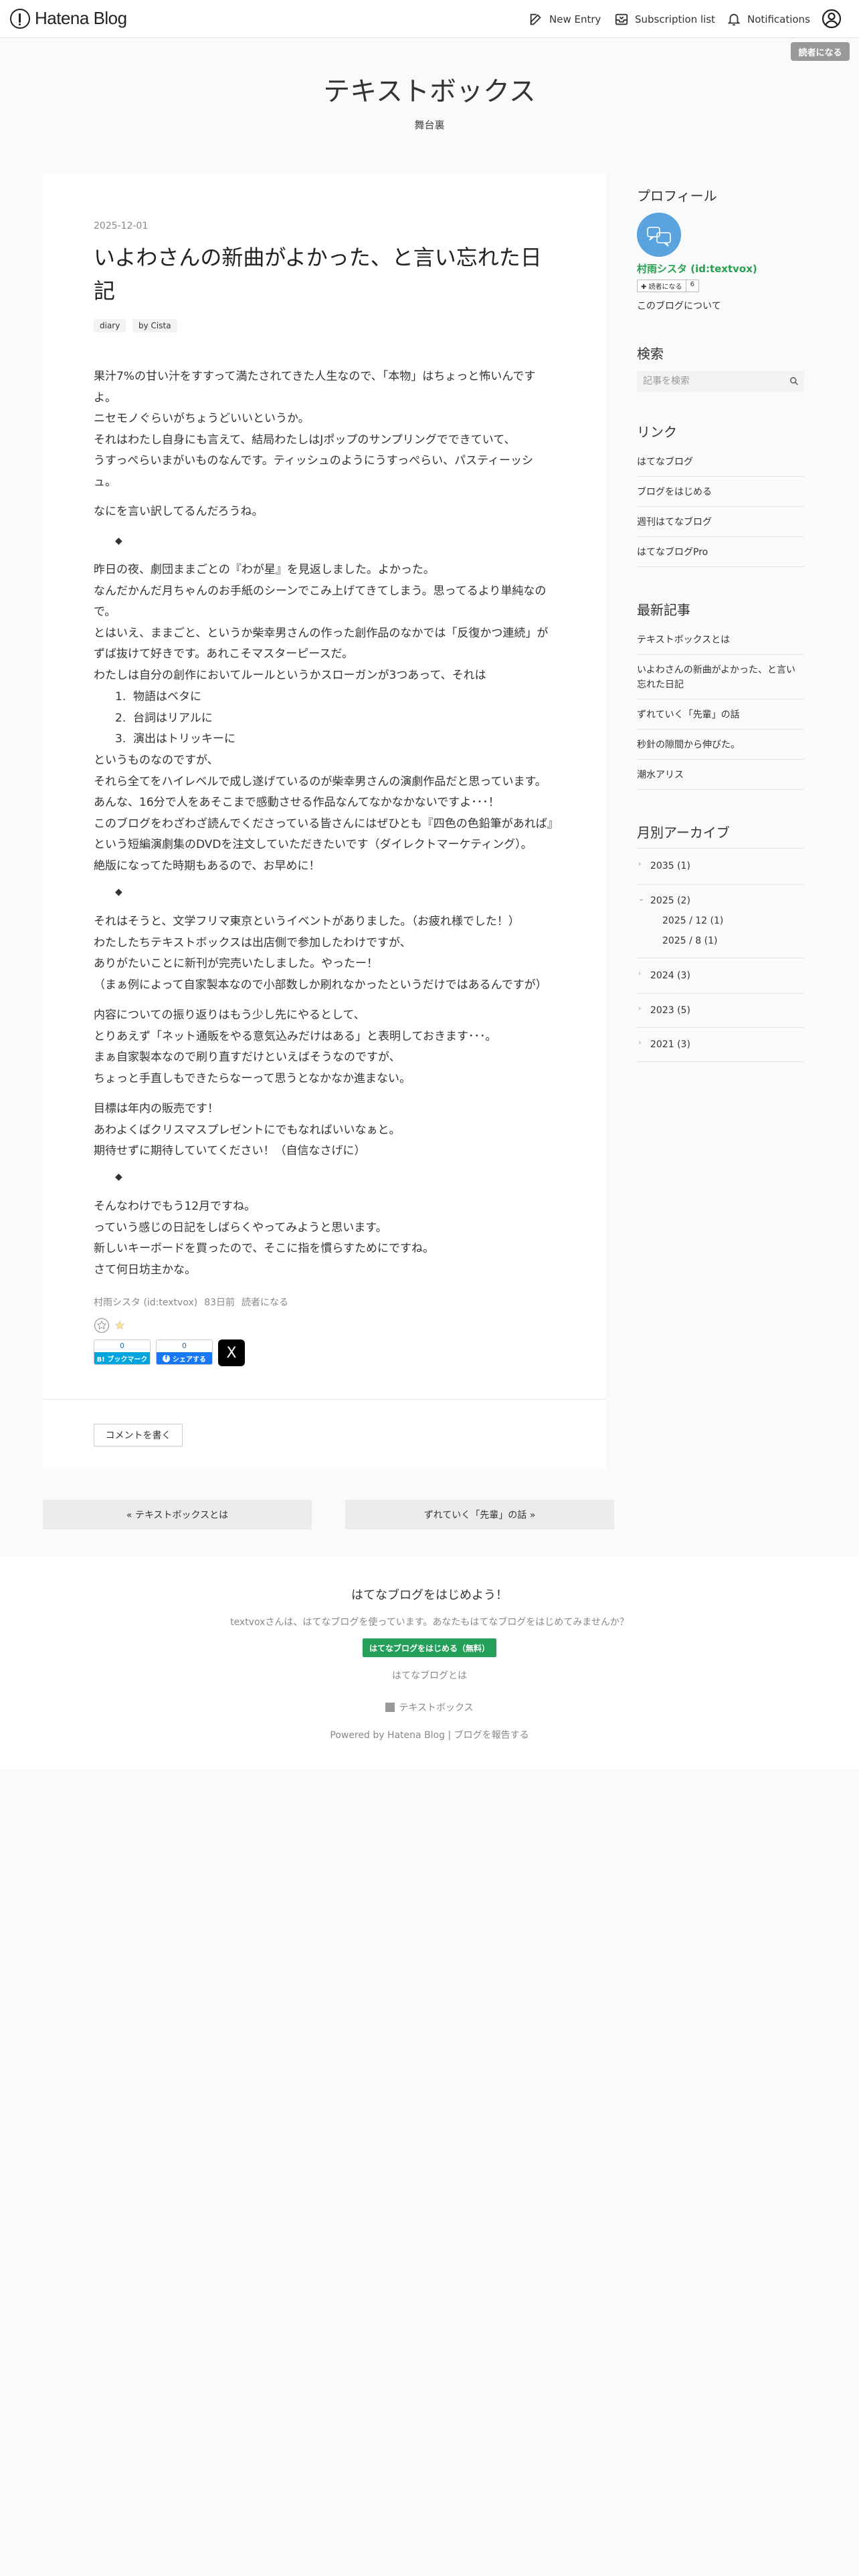 This screenshot has width=859, height=2576. What do you see at coordinates (102, 1325) in the screenshot?
I see `add-star-icon` at bounding box center [102, 1325].